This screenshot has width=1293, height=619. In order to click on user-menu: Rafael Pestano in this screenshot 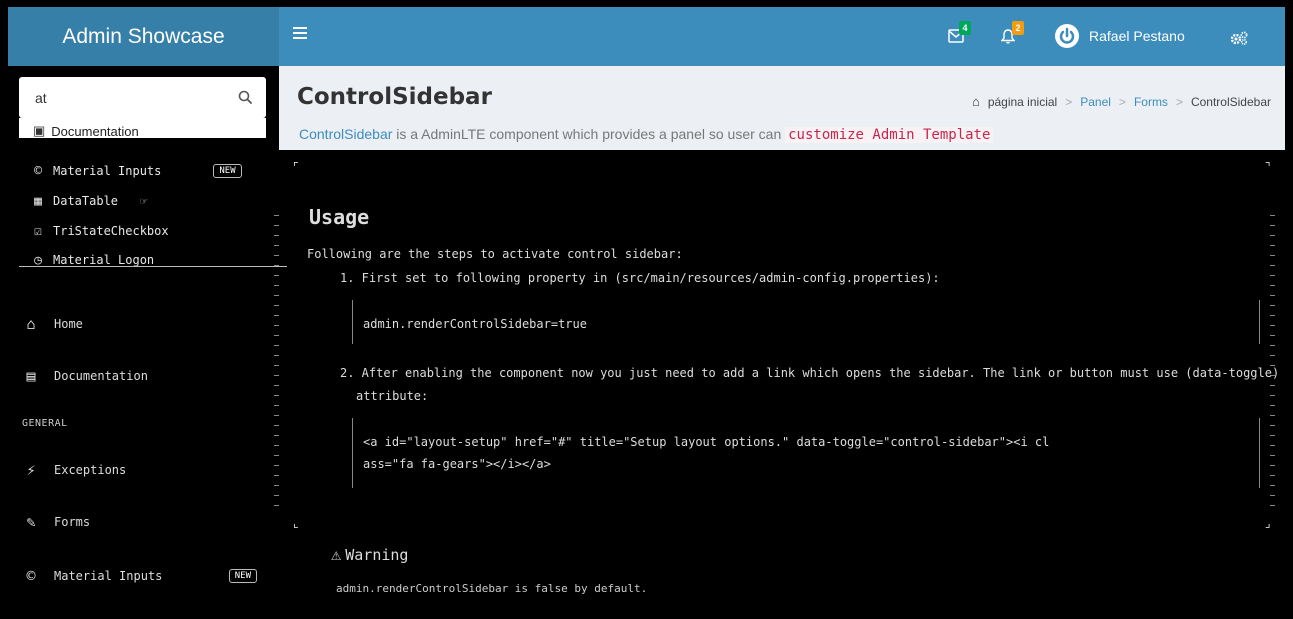, I will do `click(1120, 36)`.